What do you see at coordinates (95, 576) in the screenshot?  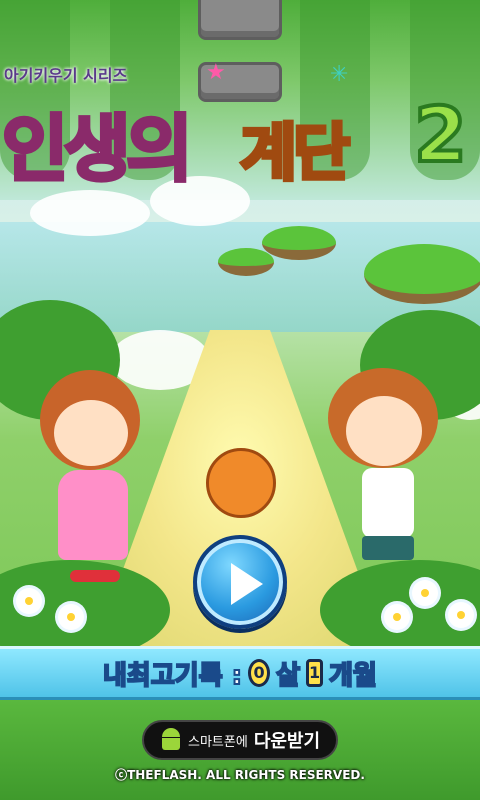 I see `girl-shoes` at bounding box center [95, 576].